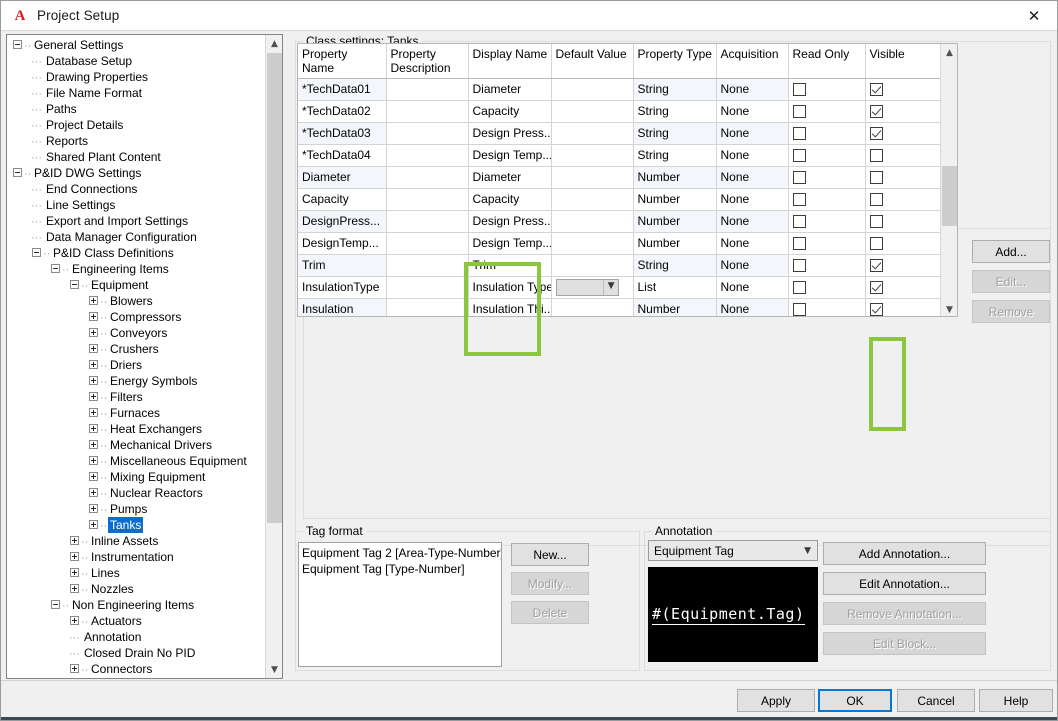  Describe the element at coordinates (137, 589) in the screenshot. I see `tree-item-nozzles: ·· Nozzles` at that location.